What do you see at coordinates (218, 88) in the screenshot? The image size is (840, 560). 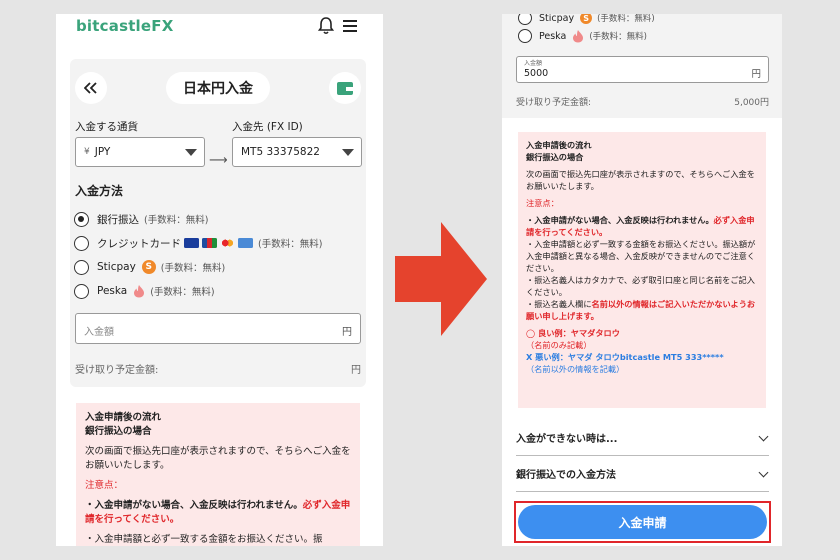 I see `page-title: 日本円入金` at bounding box center [218, 88].